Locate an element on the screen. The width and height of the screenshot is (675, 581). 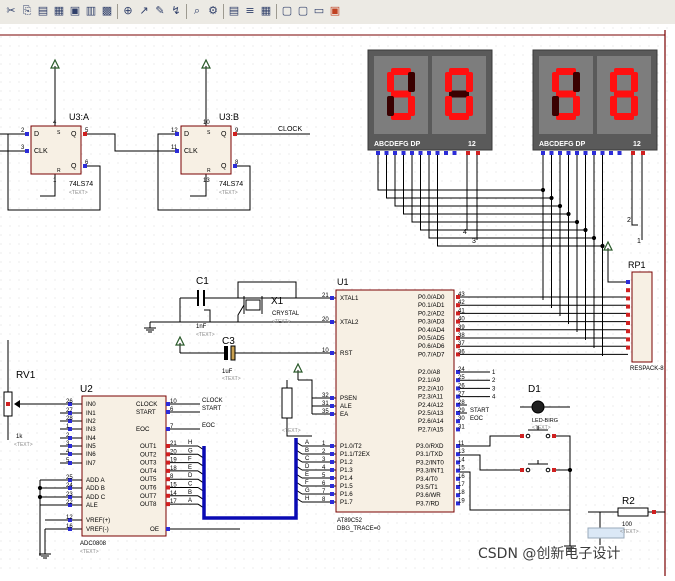
p1-net-label: H is located at coordinates (307, 499).